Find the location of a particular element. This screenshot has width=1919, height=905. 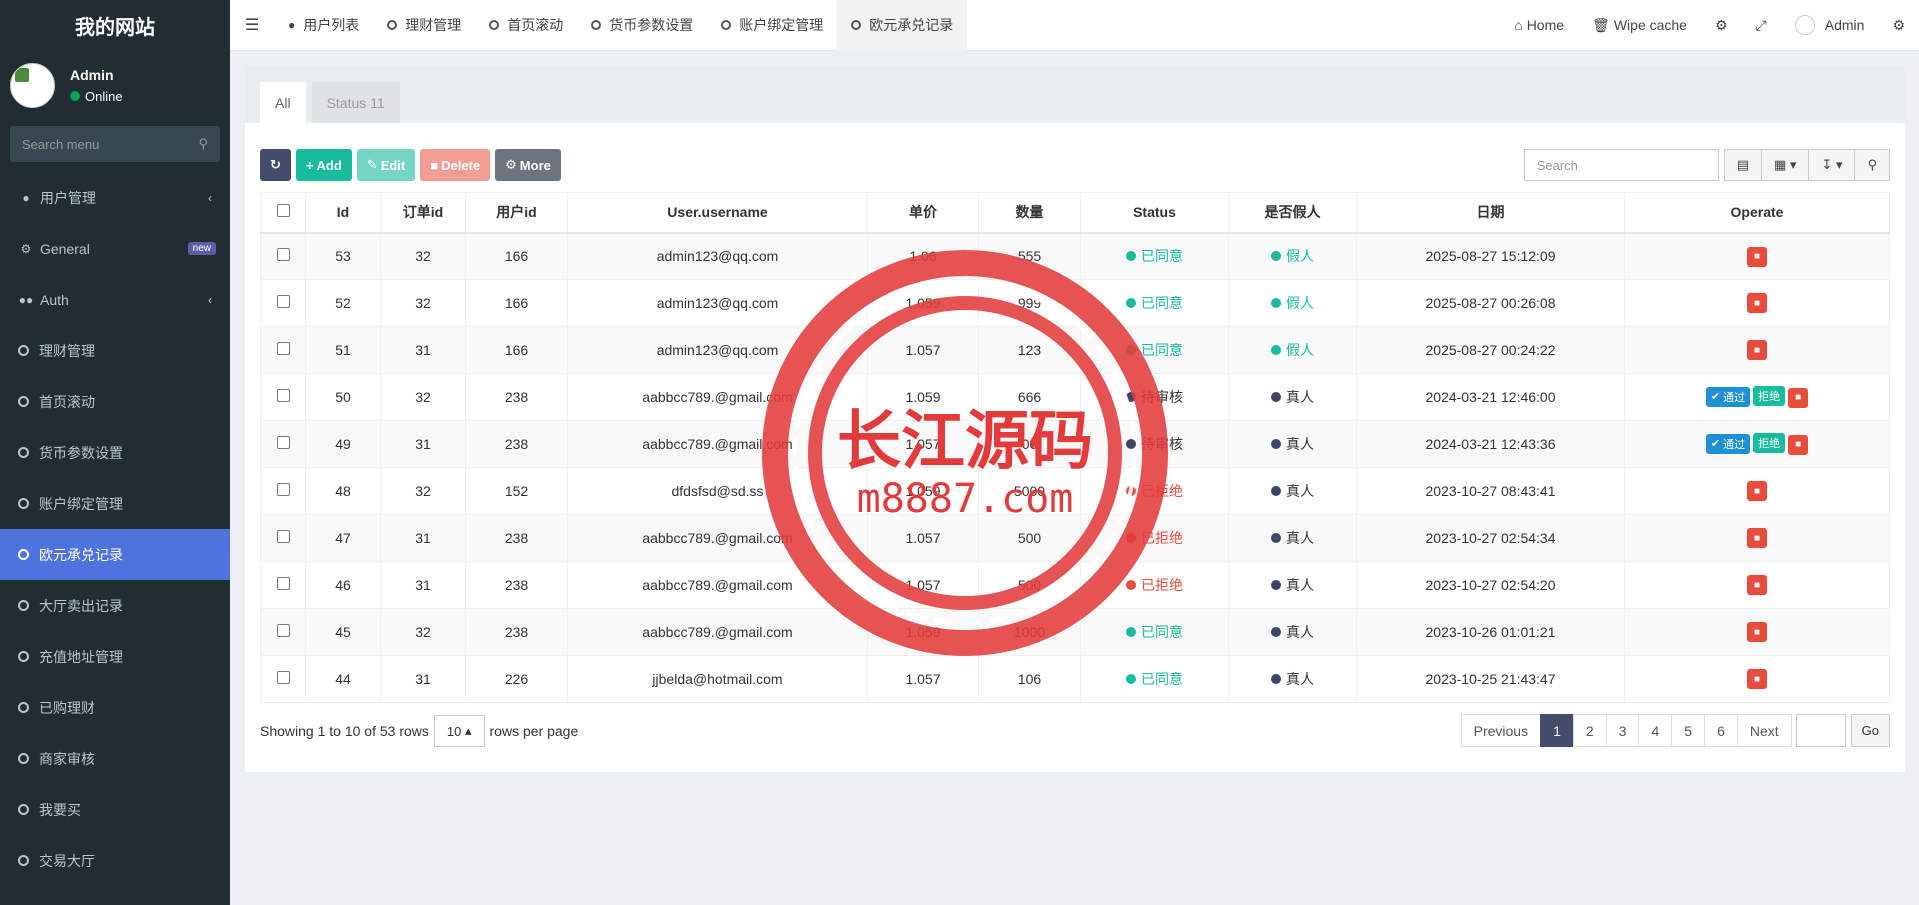

col-user-id: 用户id is located at coordinates (516, 213).